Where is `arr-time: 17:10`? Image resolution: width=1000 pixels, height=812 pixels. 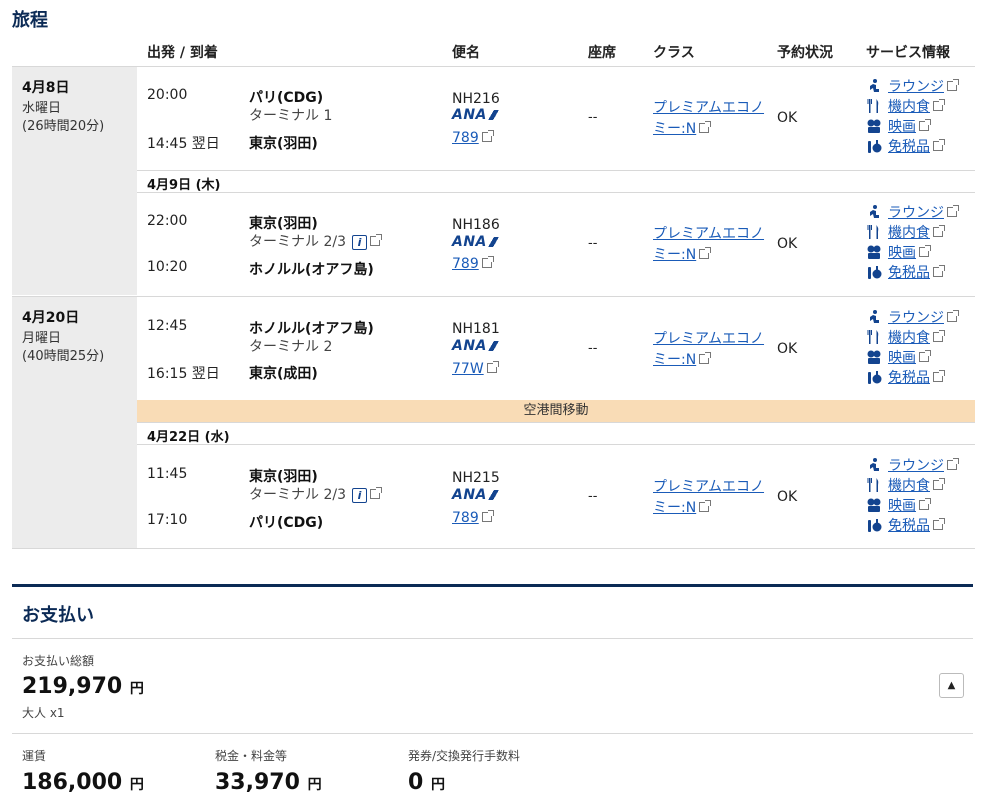 arr-time: 17:10 is located at coordinates (167, 520).